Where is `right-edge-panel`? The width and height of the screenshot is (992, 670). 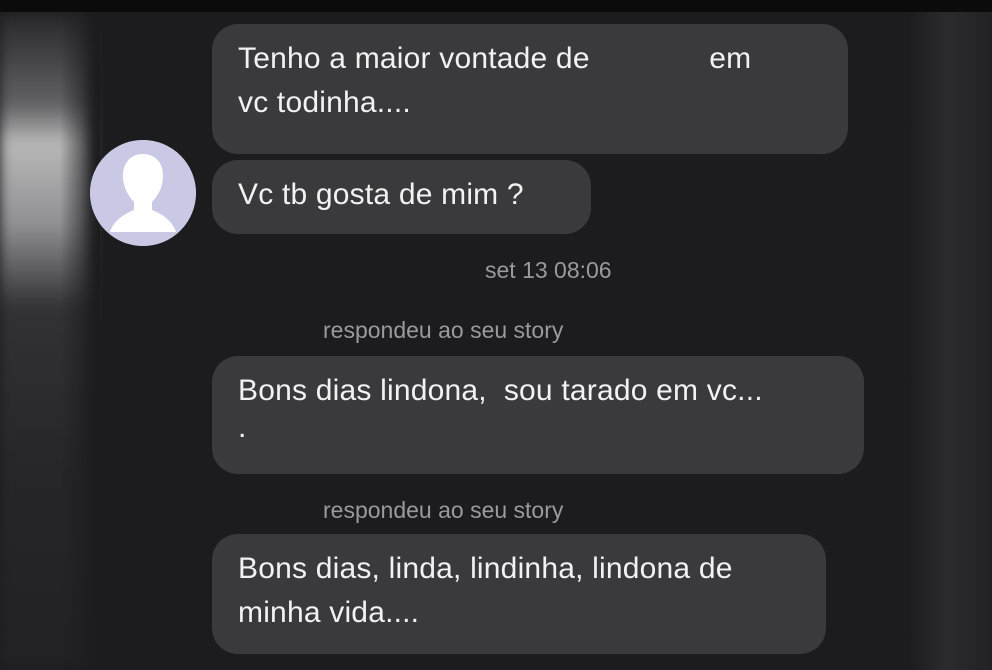
right-edge-panel is located at coordinates (950, 341).